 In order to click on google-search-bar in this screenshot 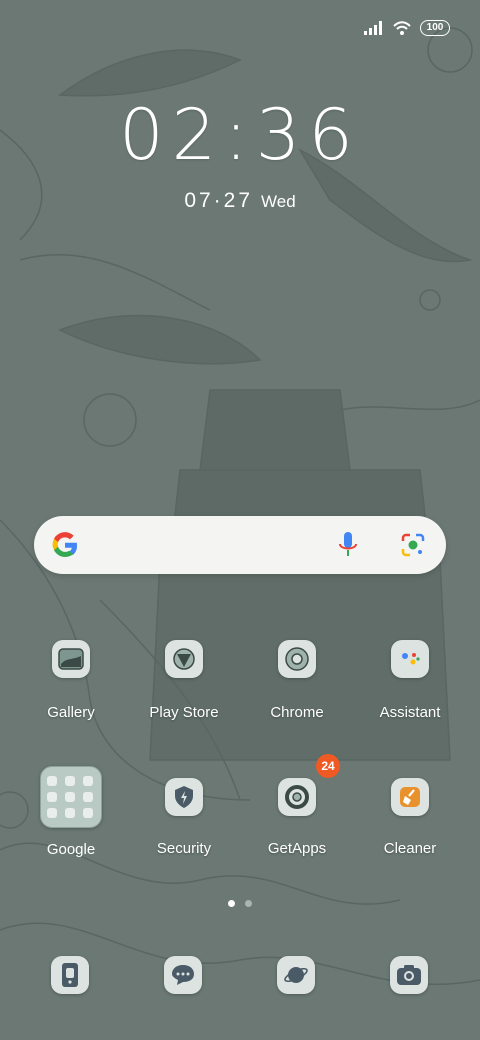, I will do `click(240, 545)`.